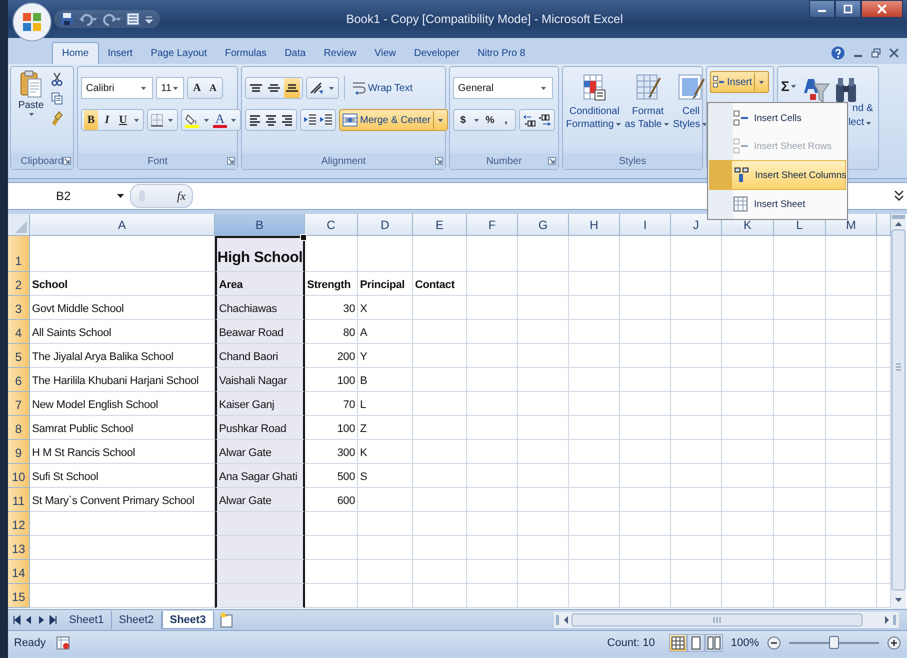  What do you see at coordinates (385, 404) in the screenshot?
I see `spreadsheet-cell: L` at bounding box center [385, 404].